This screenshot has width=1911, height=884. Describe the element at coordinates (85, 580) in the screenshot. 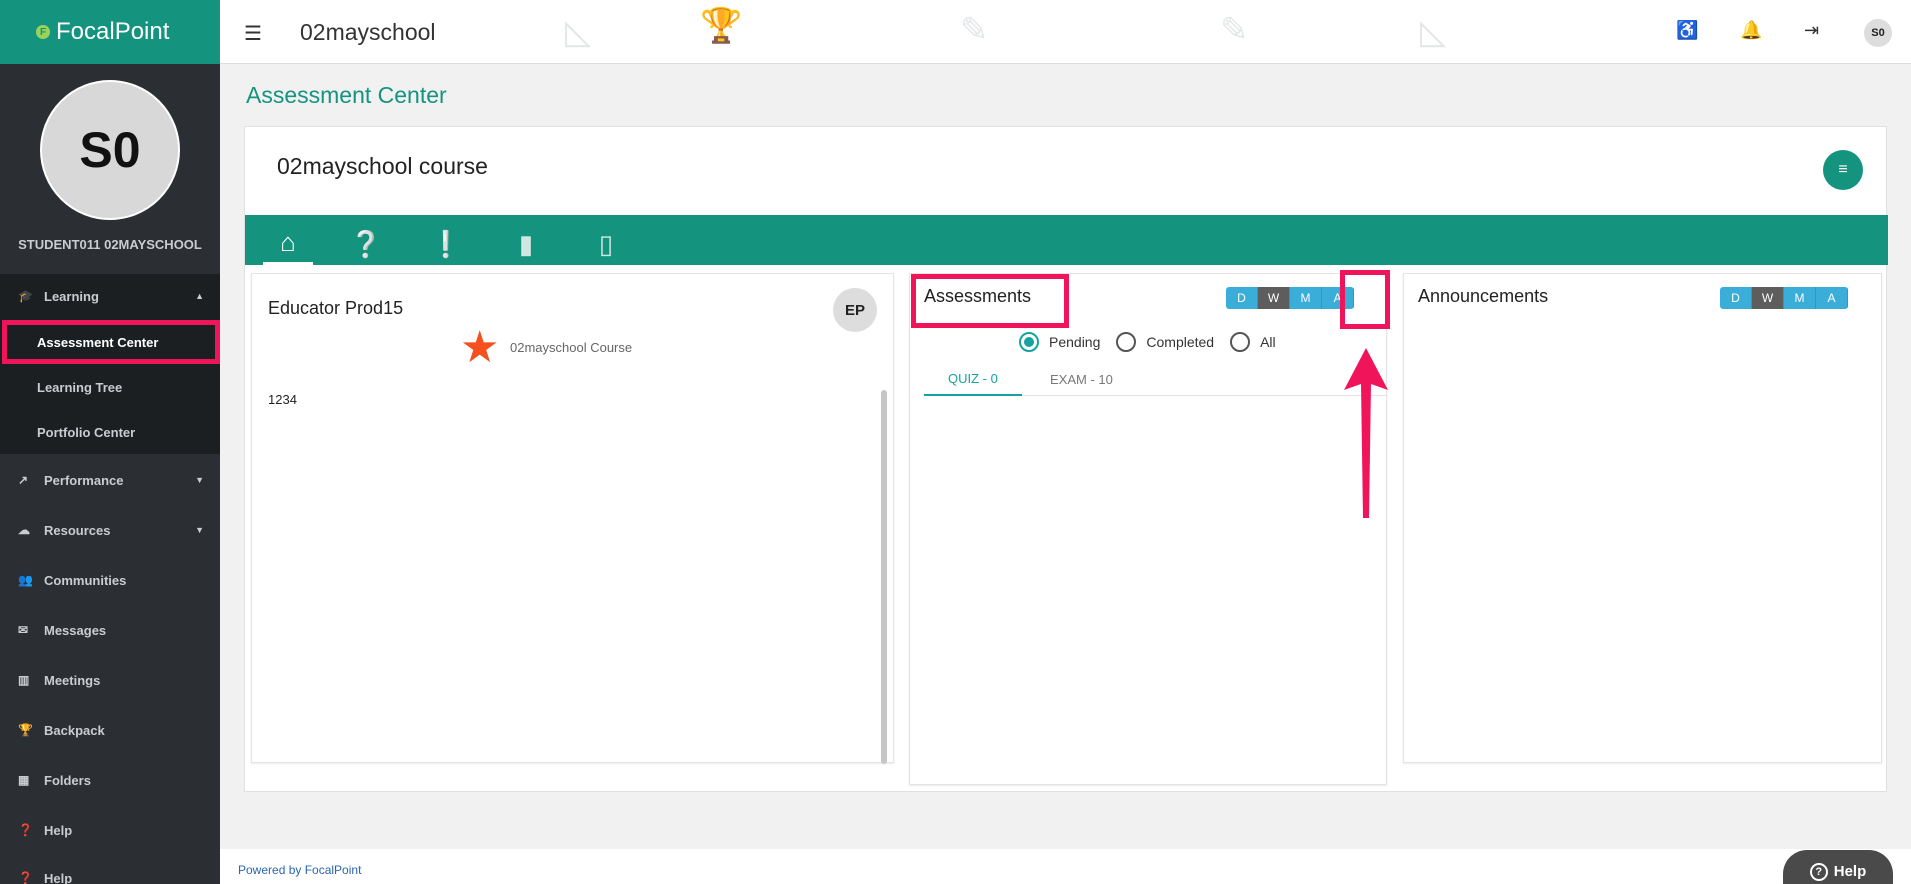

I see `nav-communities-label: Communities` at that location.